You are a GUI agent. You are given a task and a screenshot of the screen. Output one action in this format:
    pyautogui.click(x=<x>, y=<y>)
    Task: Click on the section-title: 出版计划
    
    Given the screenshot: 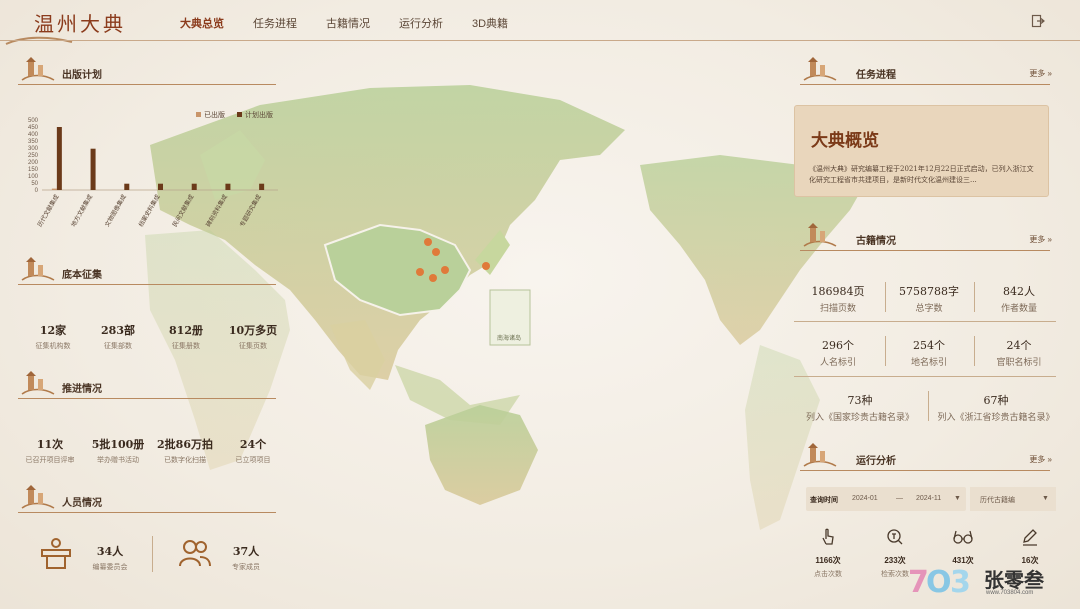 What is the action you would take?
    pyautogui.click(x=82, y=75)
    